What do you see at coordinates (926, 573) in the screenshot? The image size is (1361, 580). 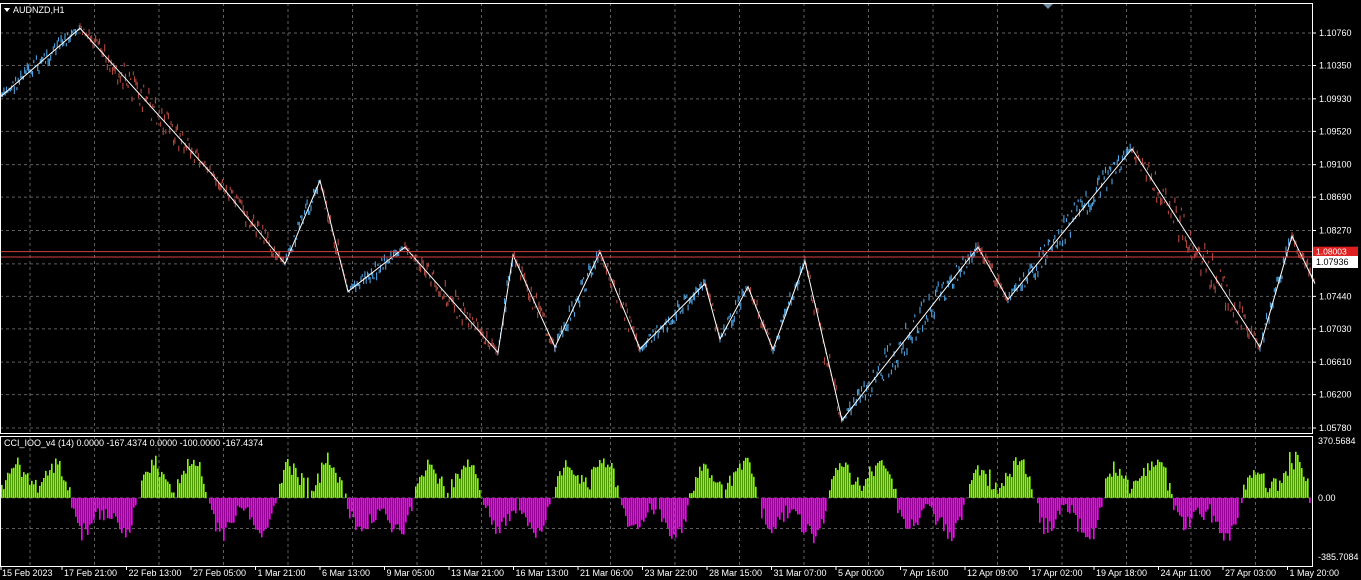 I see `time-tick-label: 7 Apr 16:00` at bounding box center [926, 573].